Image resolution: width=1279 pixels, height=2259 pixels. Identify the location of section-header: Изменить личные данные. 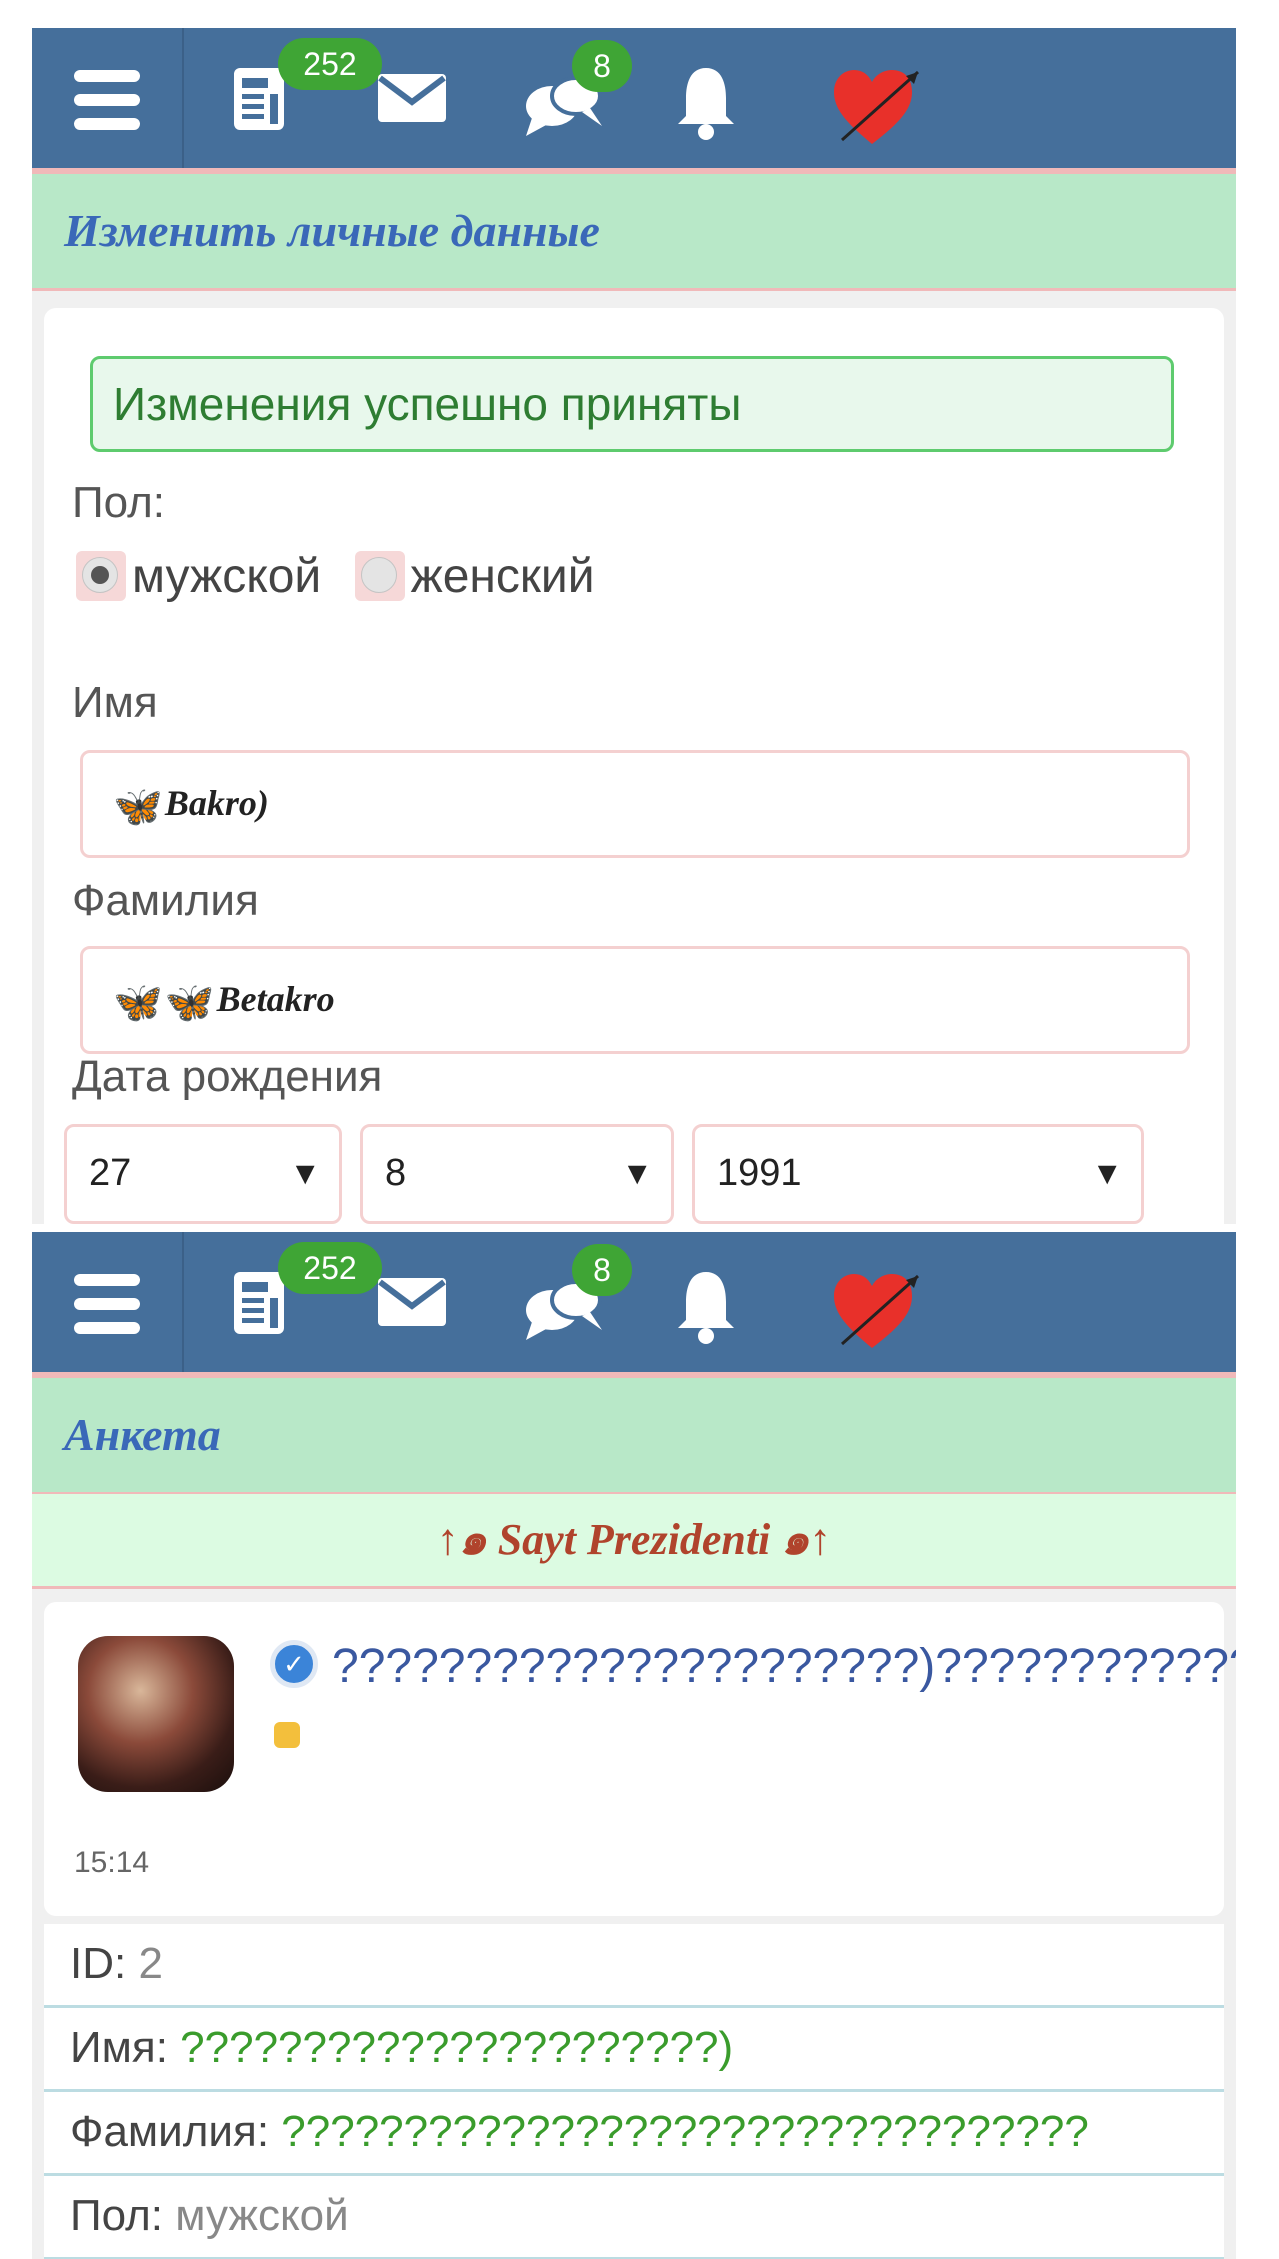
(634, 232).